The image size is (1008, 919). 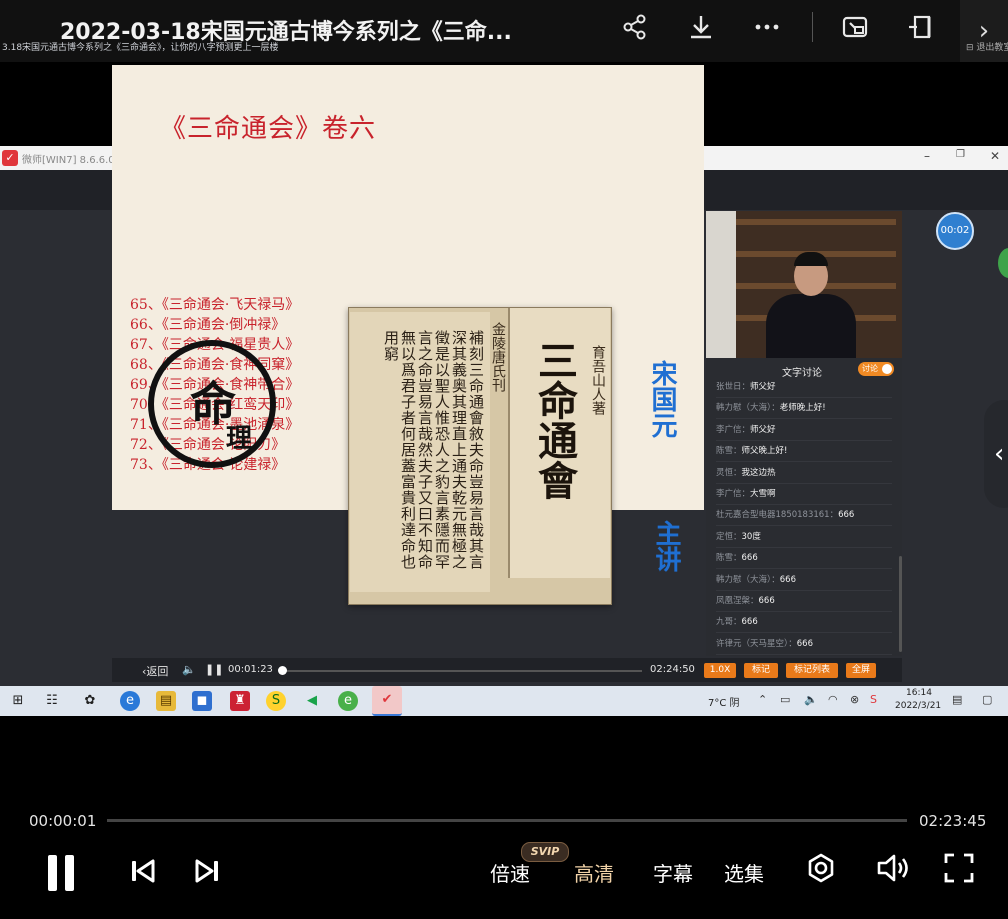 I want to click on player-current-time: 00:00:01, so click(x=63, y=821).